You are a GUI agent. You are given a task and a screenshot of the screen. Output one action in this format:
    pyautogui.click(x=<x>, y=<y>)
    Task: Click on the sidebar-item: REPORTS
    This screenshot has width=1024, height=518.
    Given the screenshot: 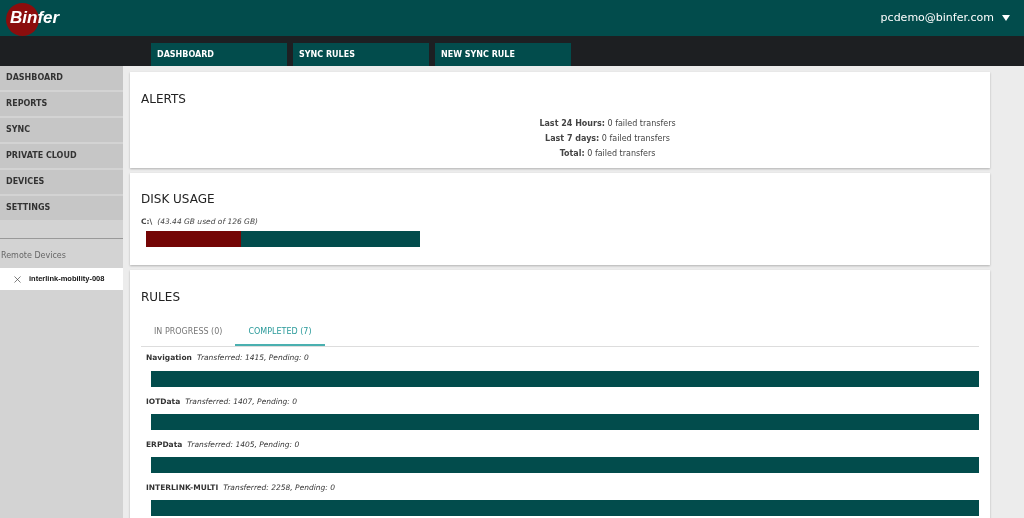 What is the action you would take?
    pyautogui.click(x=61, y=104)
    